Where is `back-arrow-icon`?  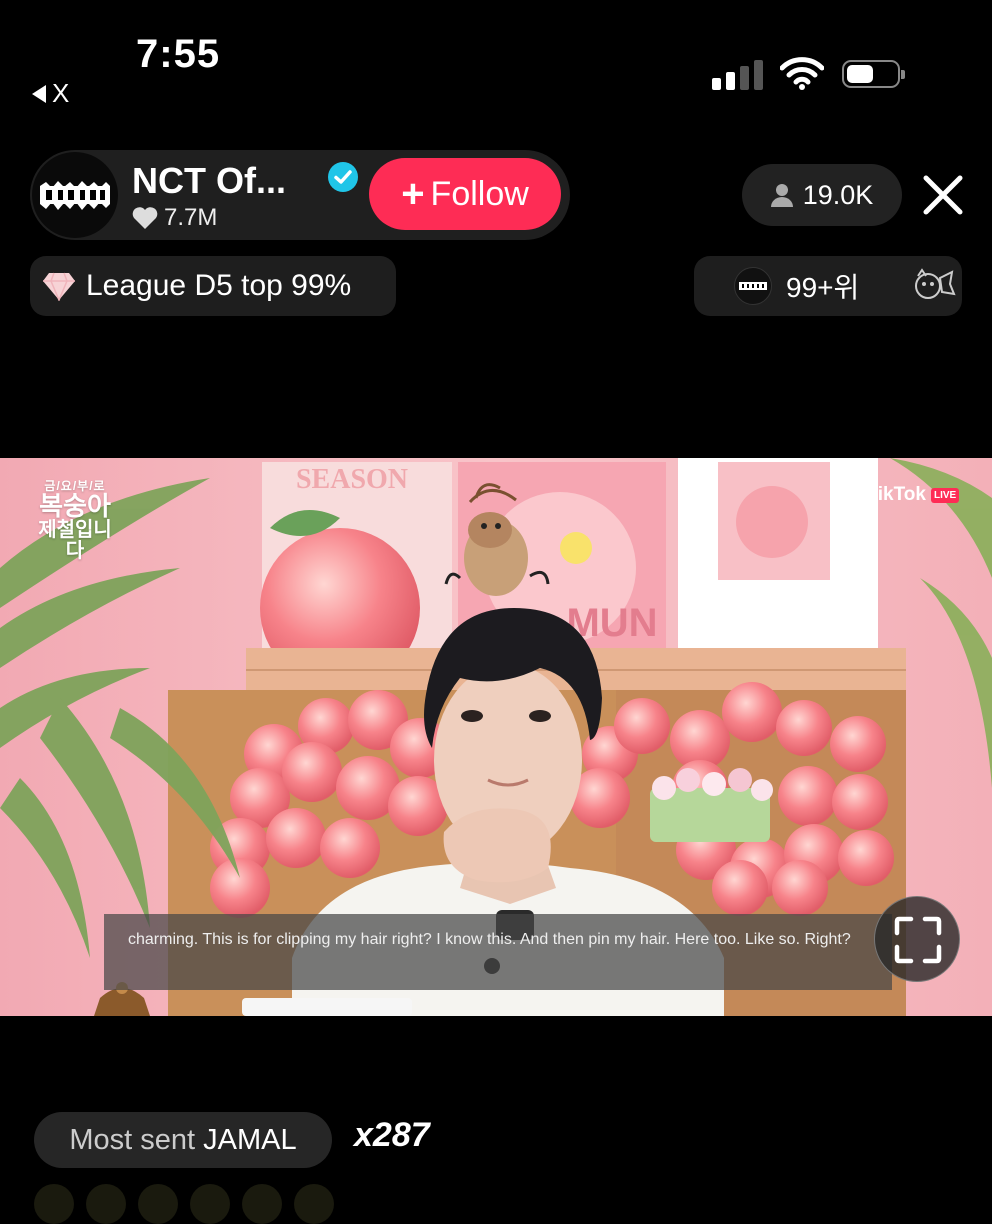
back-arrow-icon is located at coordinates (39, 93).